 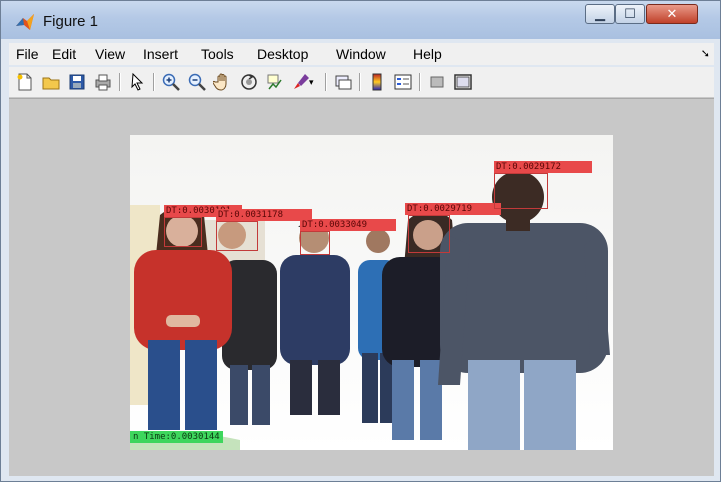 What do you see at coordinates (348, 225) in the screenshot?
I see `detection-label: DT:0.0033049` at bounding box center [348, 225].